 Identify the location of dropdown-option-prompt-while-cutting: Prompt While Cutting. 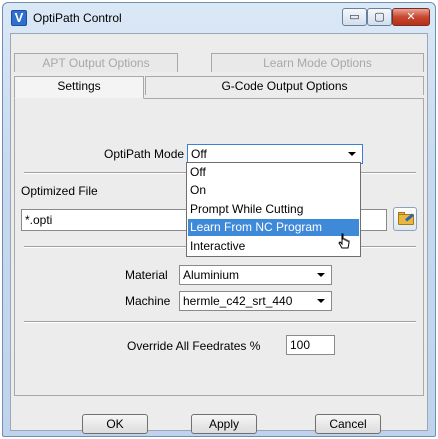
(273, 209).